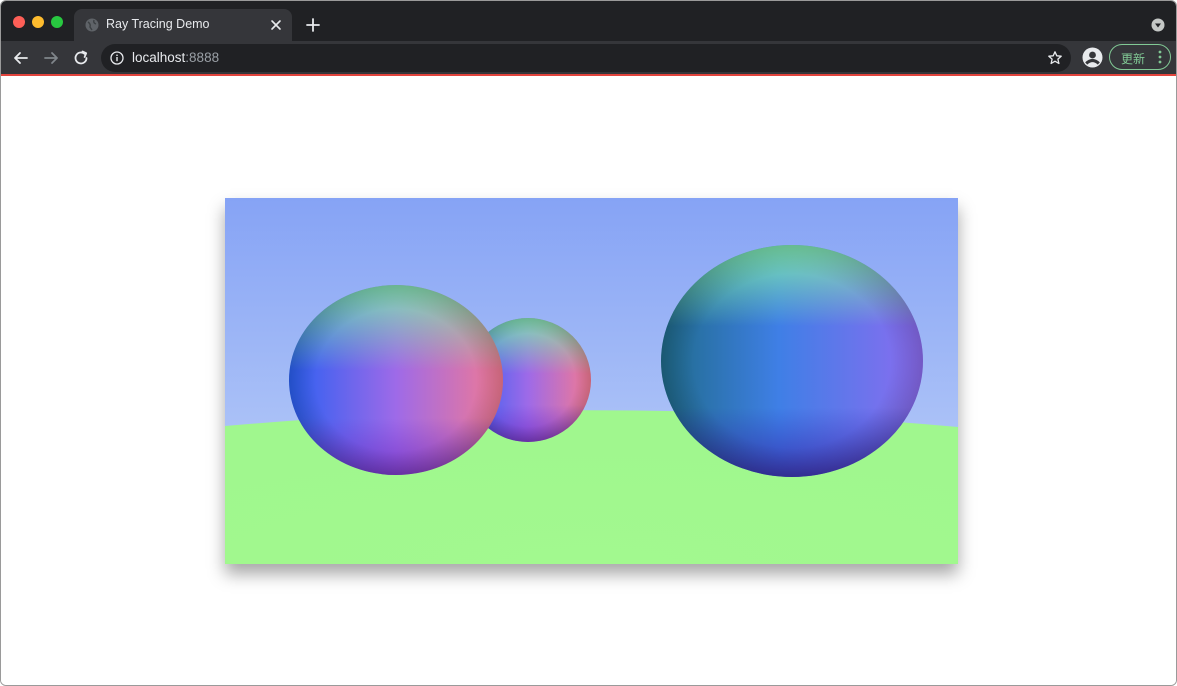 This screenshot has height=686, width=1177. Describe the element at coordinates (81, 58) in the screenshot. I see `reload-icon` at that location.